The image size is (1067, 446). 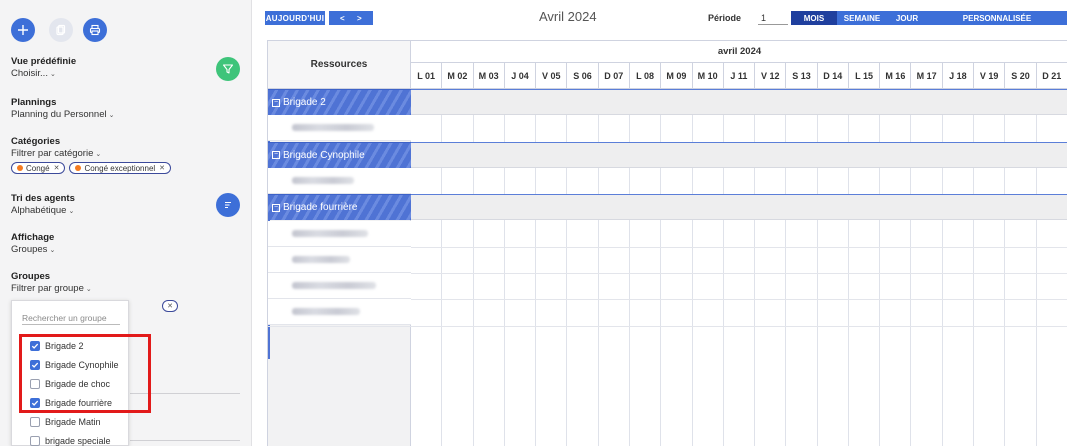 What do you see at coordinates (614, 76) in the screenshot?
I see `day-header: D 07` at bounding box center [614, 76].